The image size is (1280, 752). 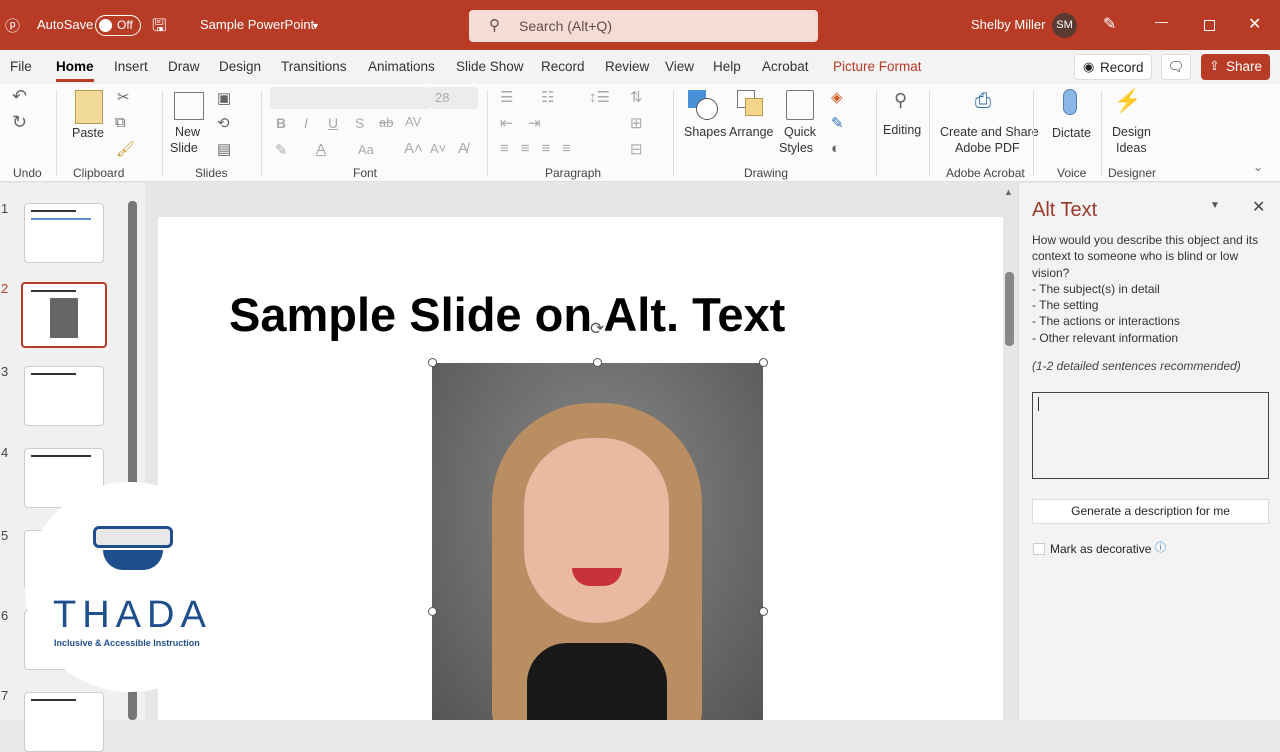 I want to click on design-ideas-button: Design, so click(x=1131, y=132).